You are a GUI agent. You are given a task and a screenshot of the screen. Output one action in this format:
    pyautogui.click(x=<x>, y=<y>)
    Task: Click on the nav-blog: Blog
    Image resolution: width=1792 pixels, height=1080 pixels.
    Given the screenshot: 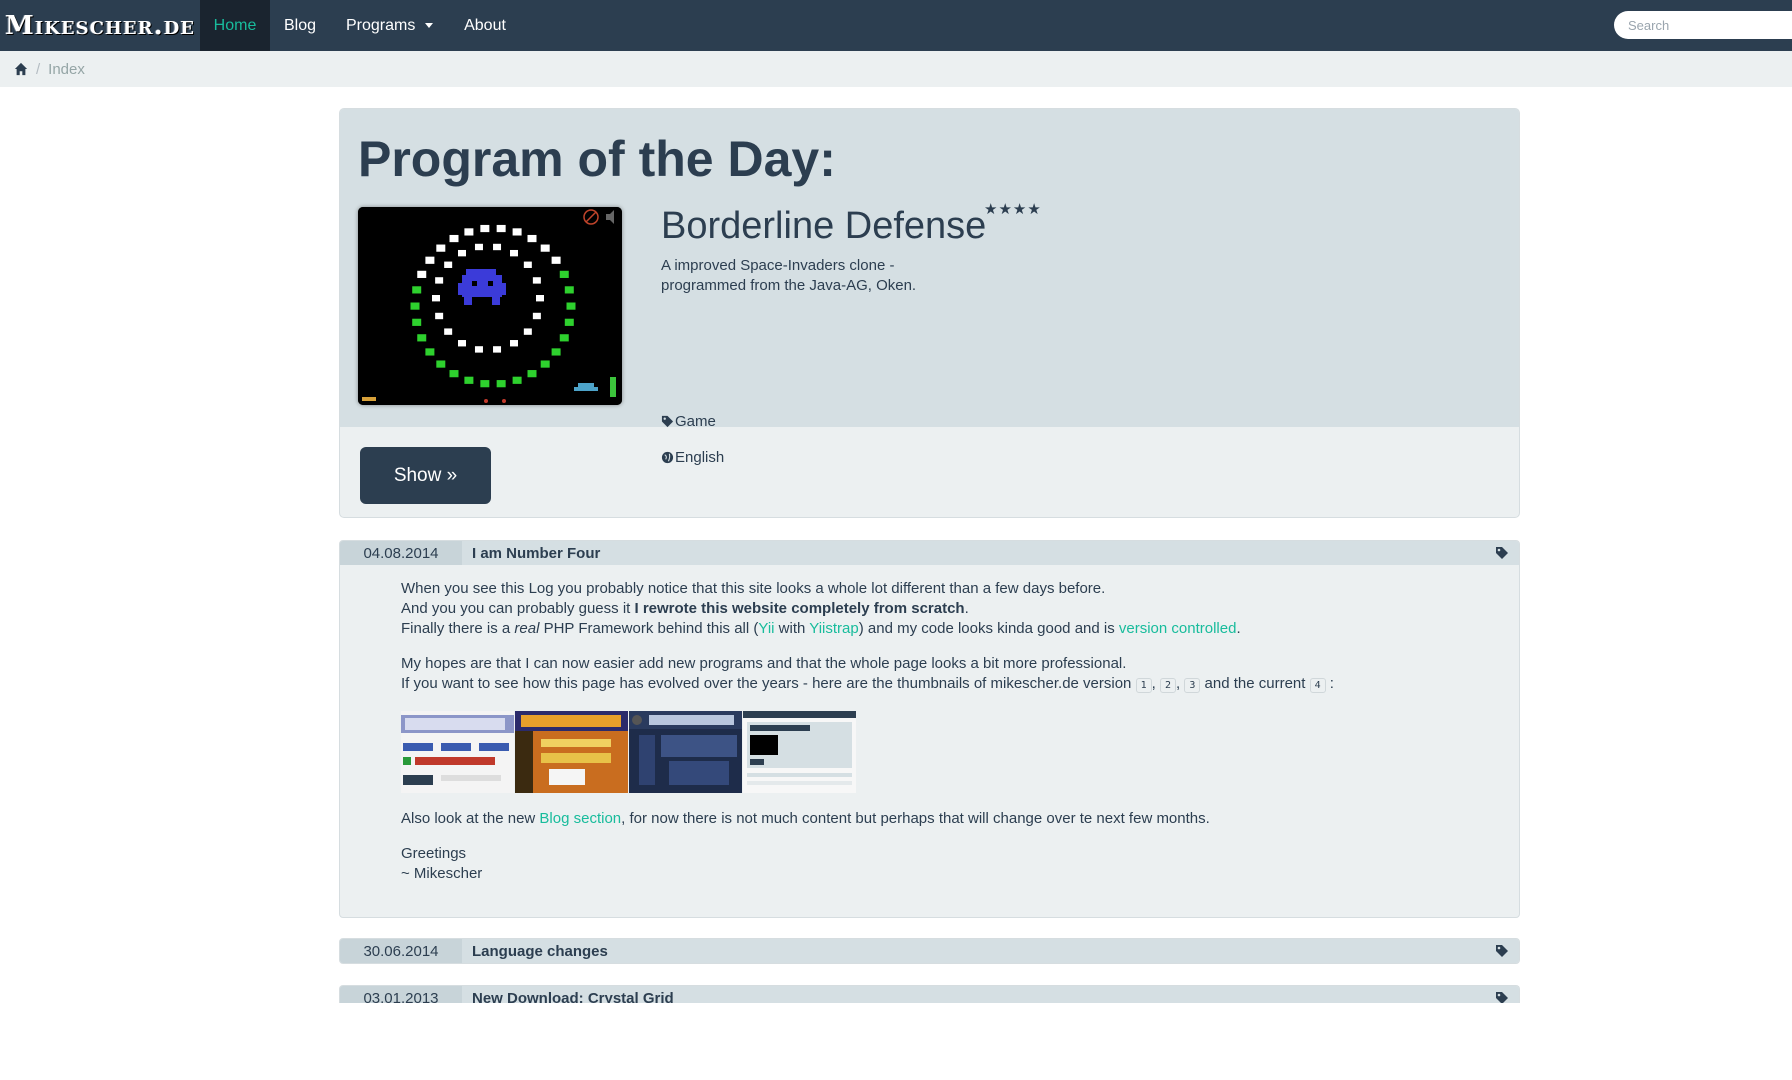 What is the action you would take?
    pyautogui.click(x=300, y=25)
    